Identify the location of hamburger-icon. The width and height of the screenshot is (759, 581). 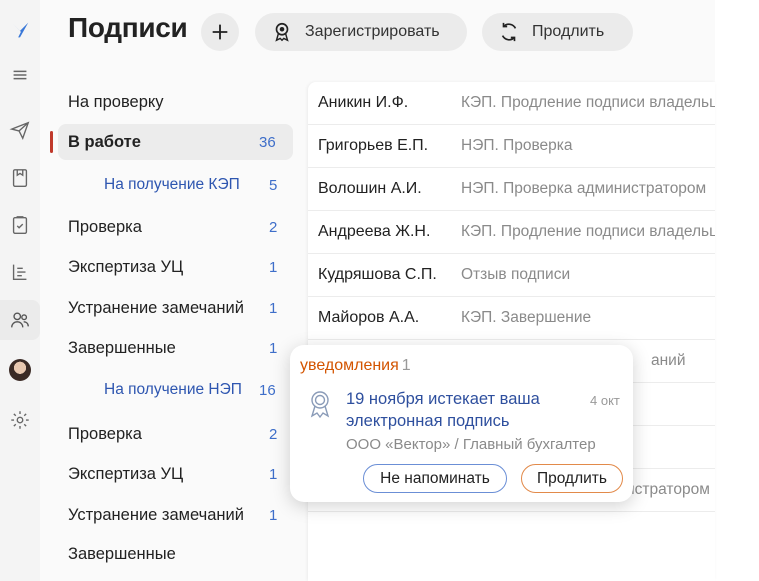
(20, 75).